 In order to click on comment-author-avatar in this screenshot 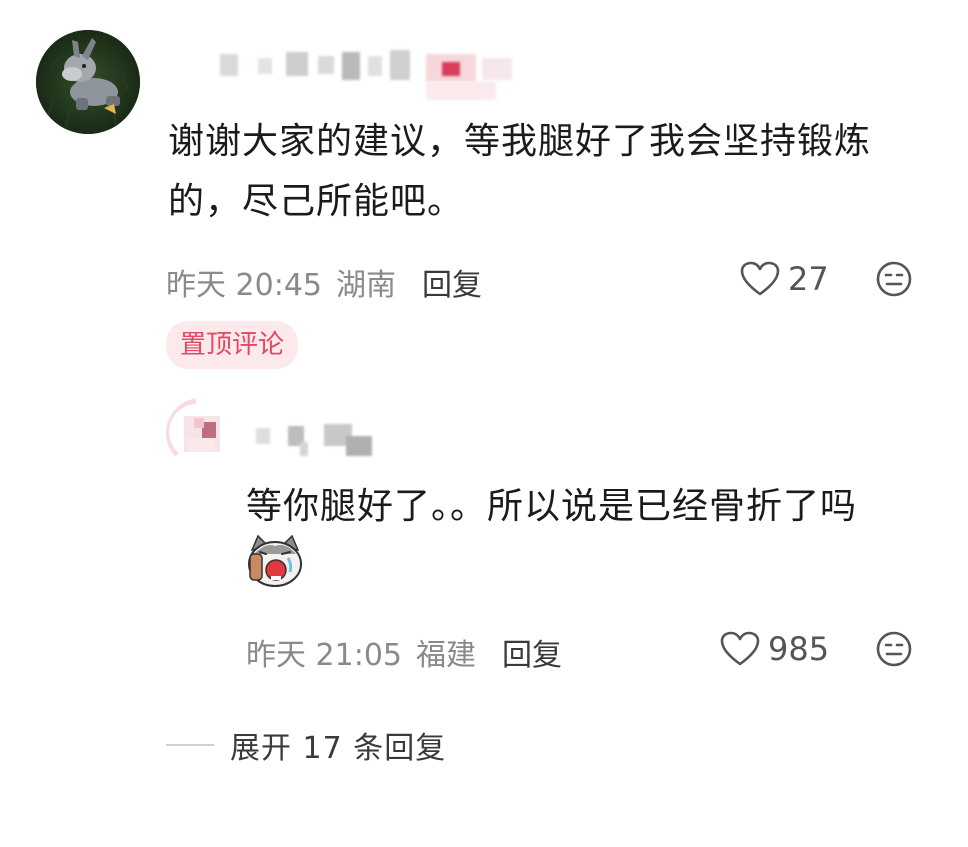, I will do `click(88, 82)`.